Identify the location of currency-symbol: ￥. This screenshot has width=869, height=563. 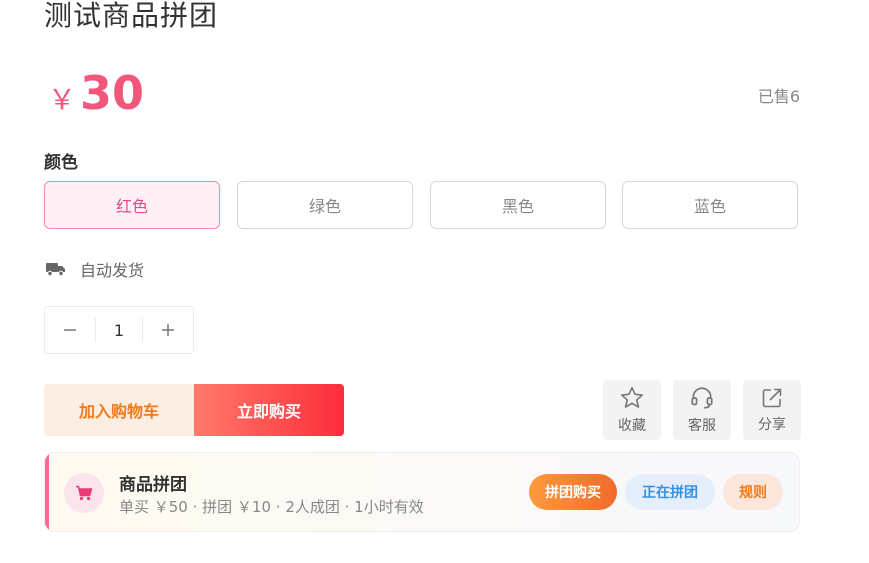
(62, 99).